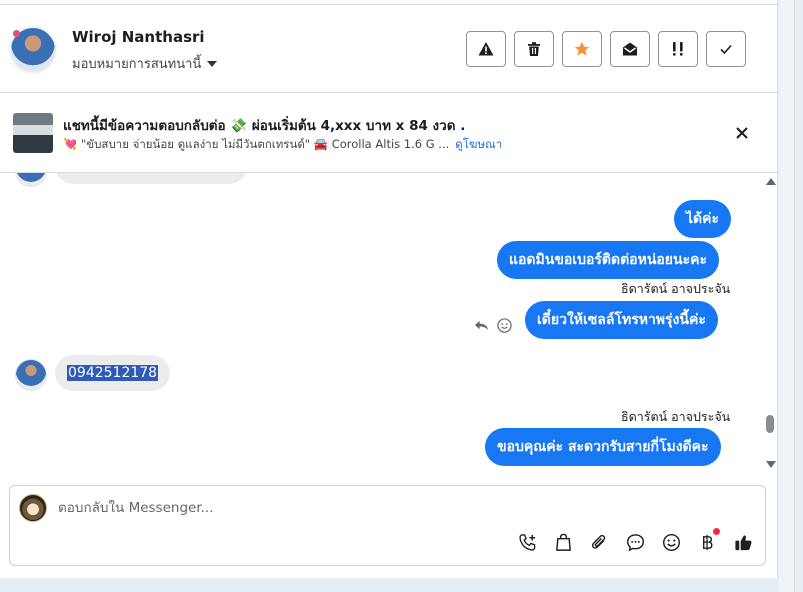 This screenshot has width=803, height=592. What do you see at coordinates (603, 447) in the screenshot?
I see `message-bubble-out: ขอบคุณค่ะ สะดวกรับสายกี่โมงดีคะ` at bounding box center [603, 447].